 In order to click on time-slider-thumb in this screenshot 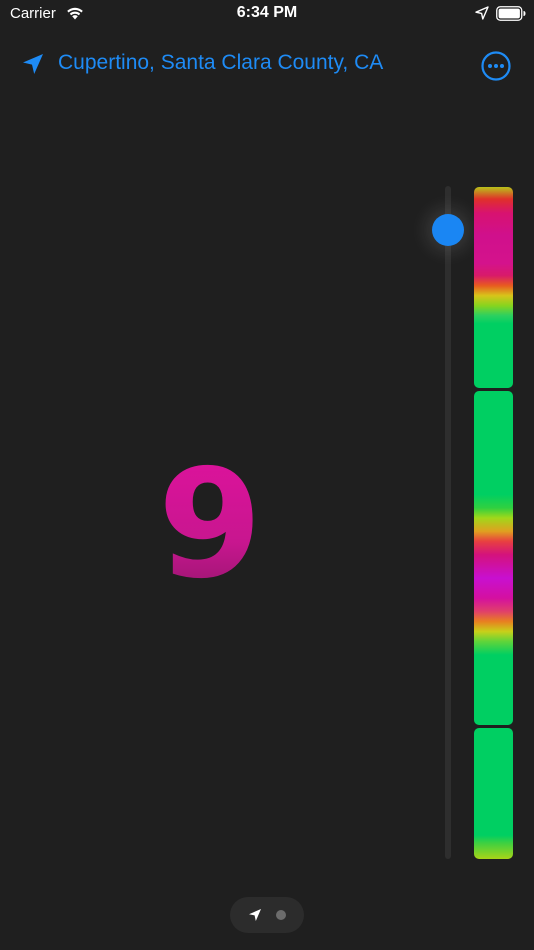, I will do `click(448, 230)`.